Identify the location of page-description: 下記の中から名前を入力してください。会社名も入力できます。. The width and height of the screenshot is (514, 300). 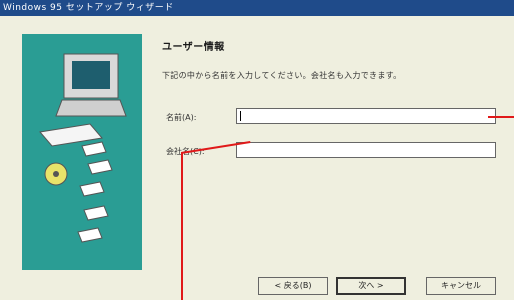
(282, 75).